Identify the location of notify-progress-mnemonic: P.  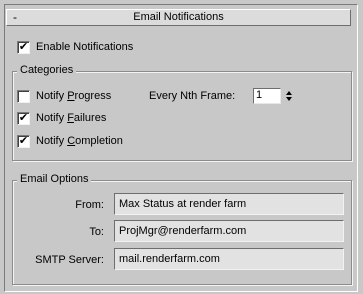
(71, 96).